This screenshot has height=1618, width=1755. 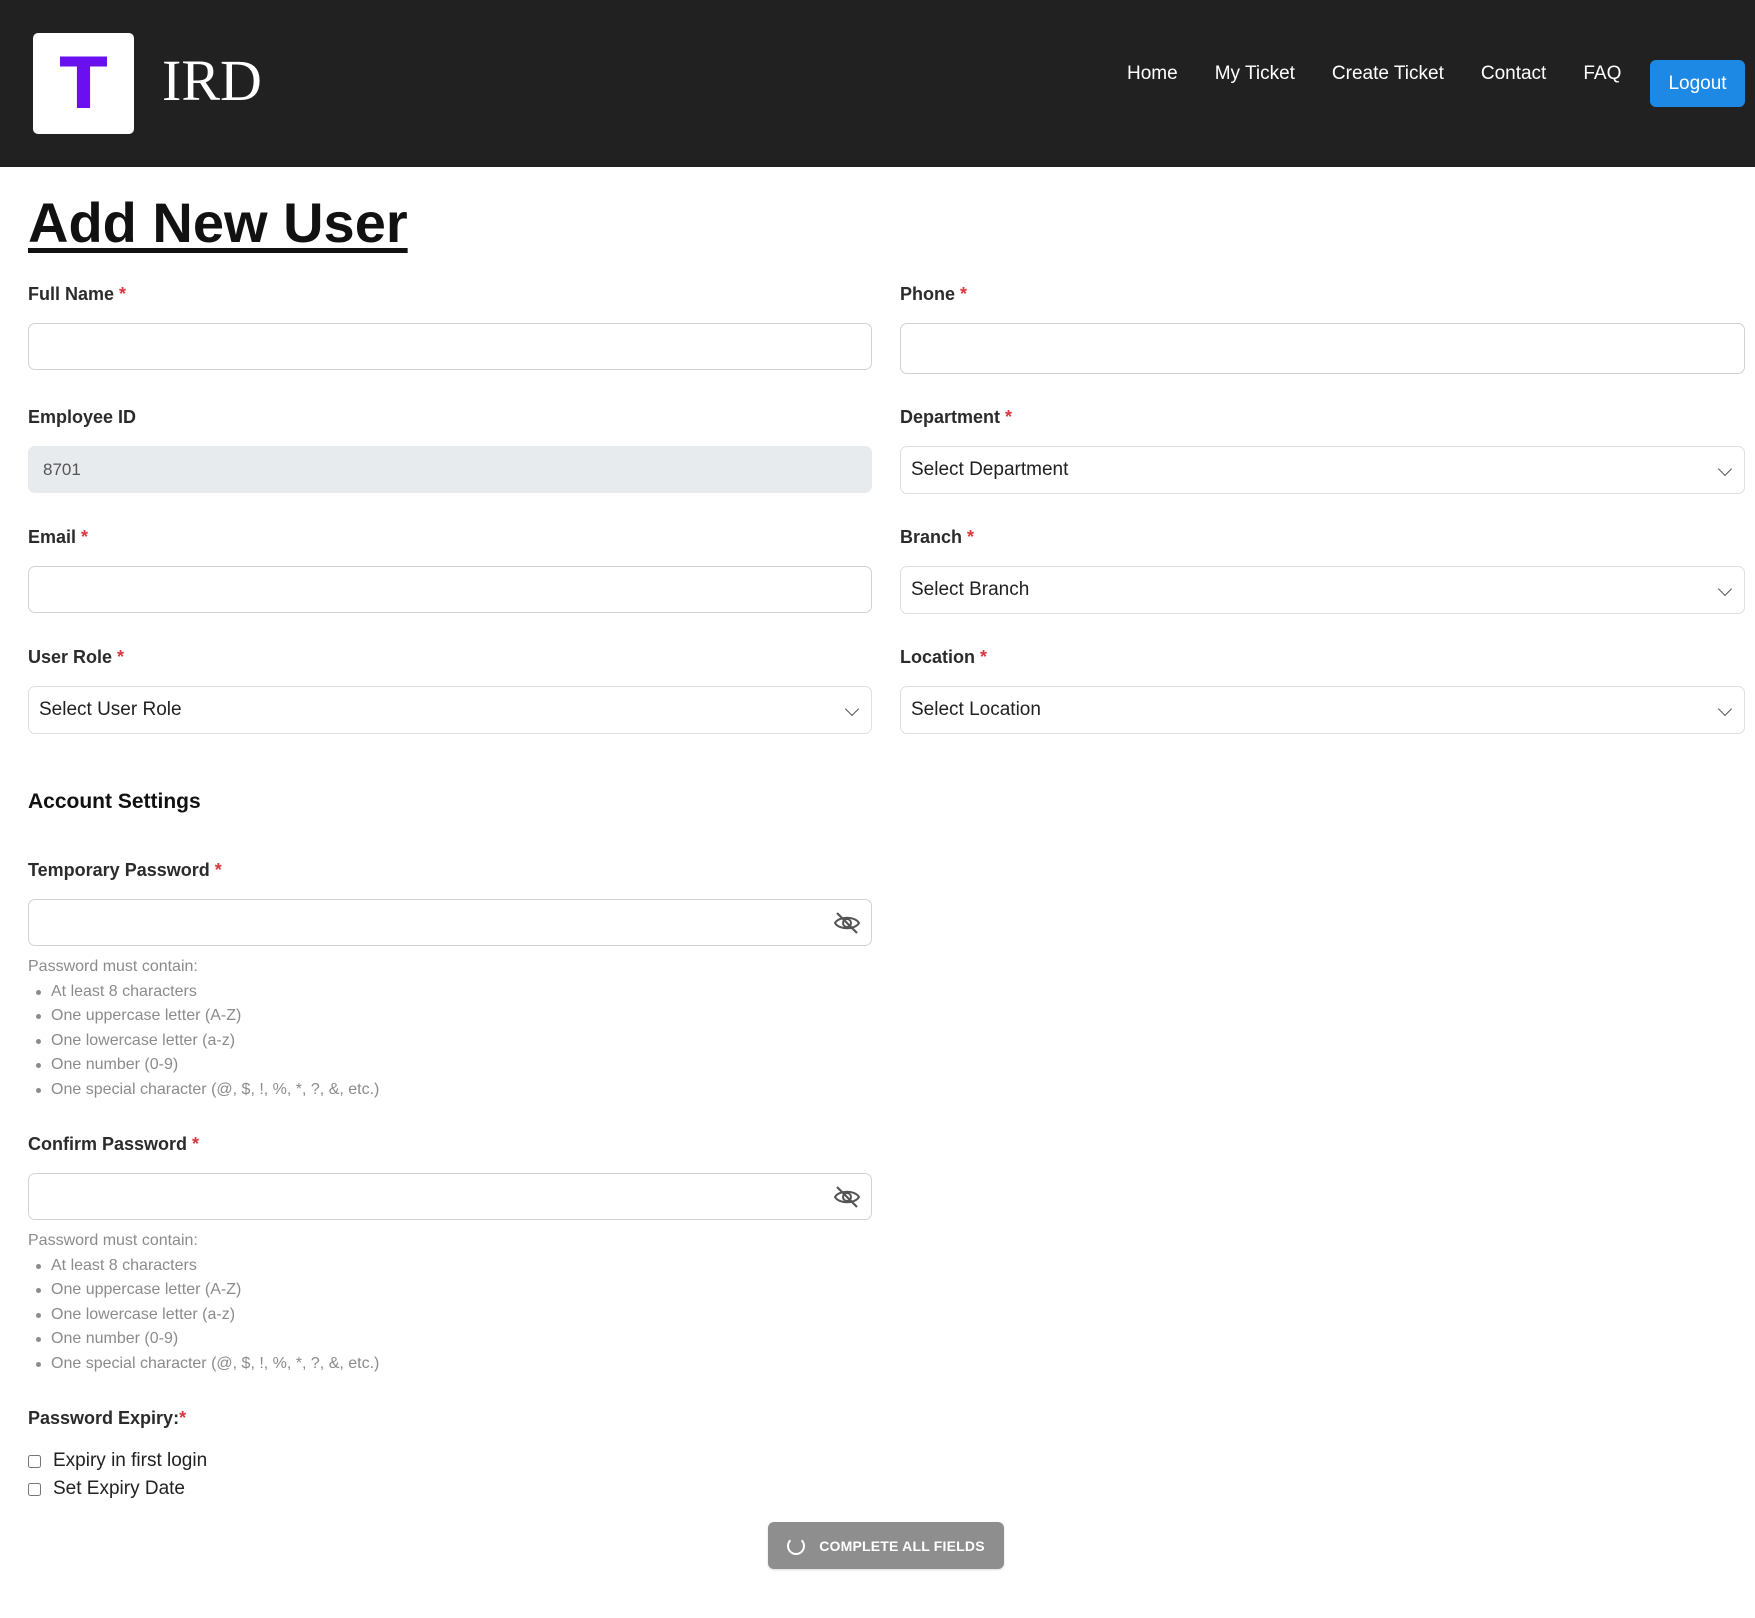 What do you see at coordinates (71, 294) in the screenshot?
I see `full-name-label-text: Full Name` at bounding box center [71, 294].